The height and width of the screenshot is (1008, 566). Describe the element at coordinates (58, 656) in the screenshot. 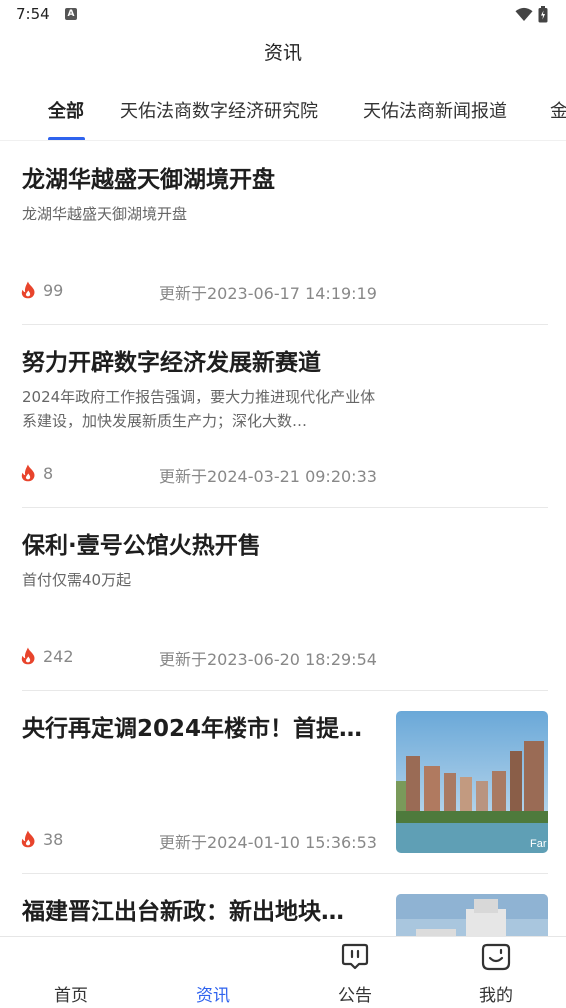

I see `view-count: 242` at that location.